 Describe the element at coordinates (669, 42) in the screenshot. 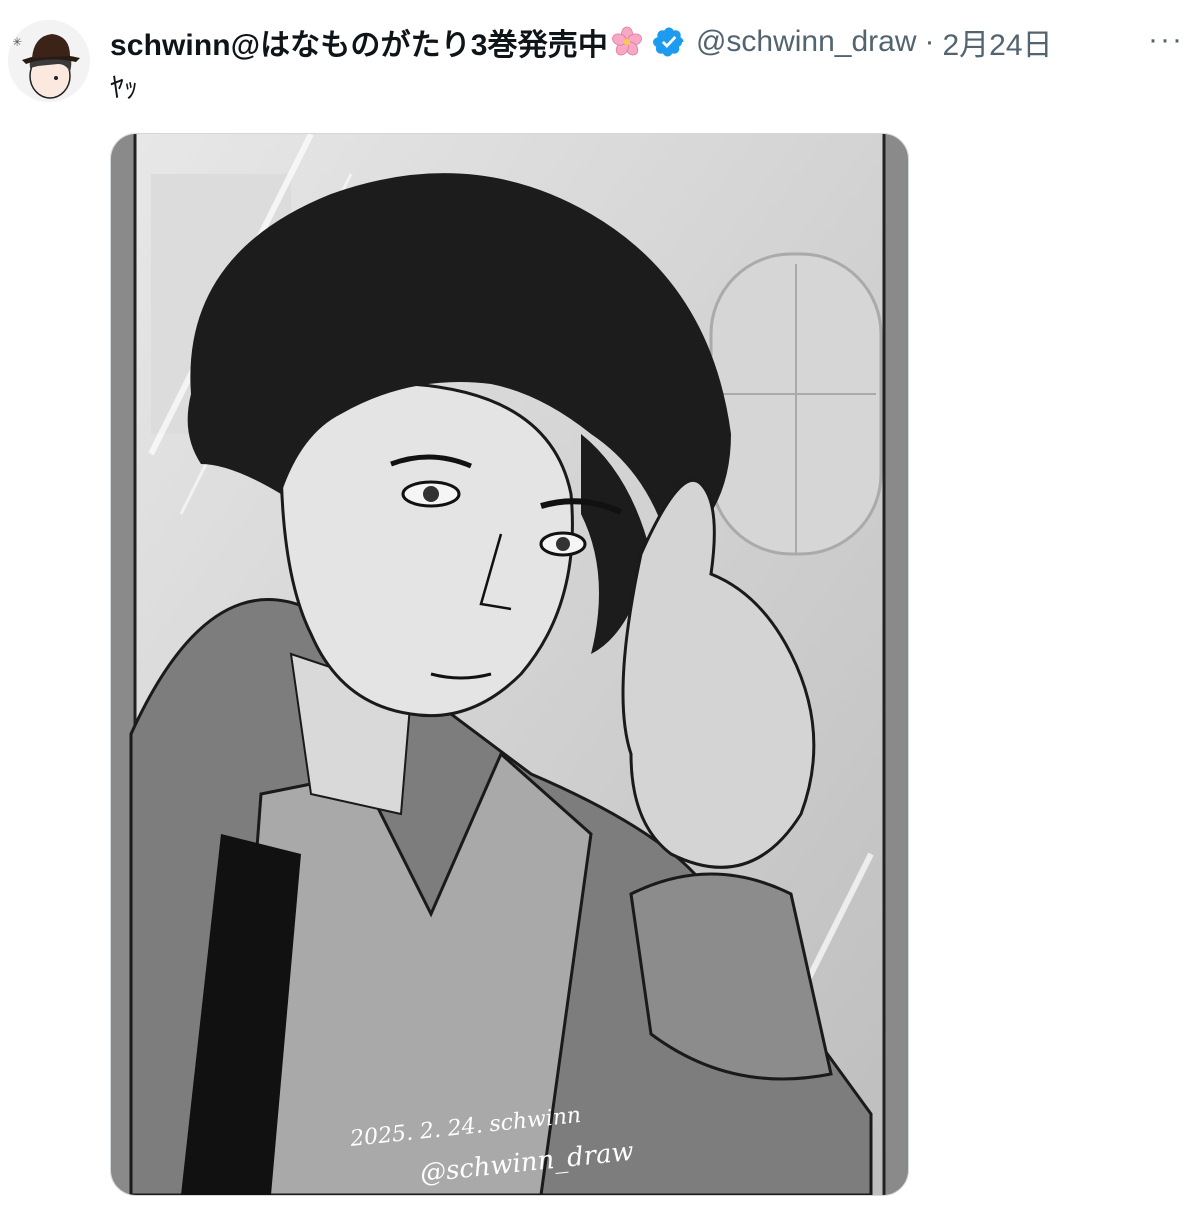

I see `verified-badge-icon` at that location.